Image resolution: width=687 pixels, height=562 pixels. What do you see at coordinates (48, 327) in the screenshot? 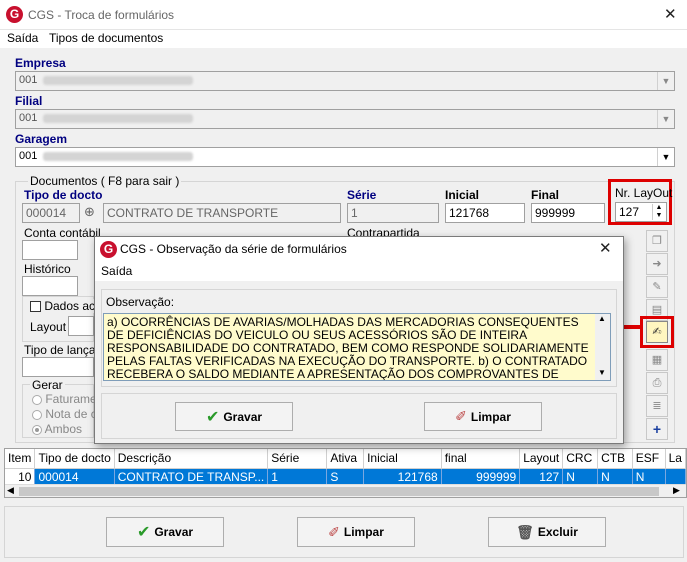
I see `layout-small-label: Layout` at bounding box center [48, 327].